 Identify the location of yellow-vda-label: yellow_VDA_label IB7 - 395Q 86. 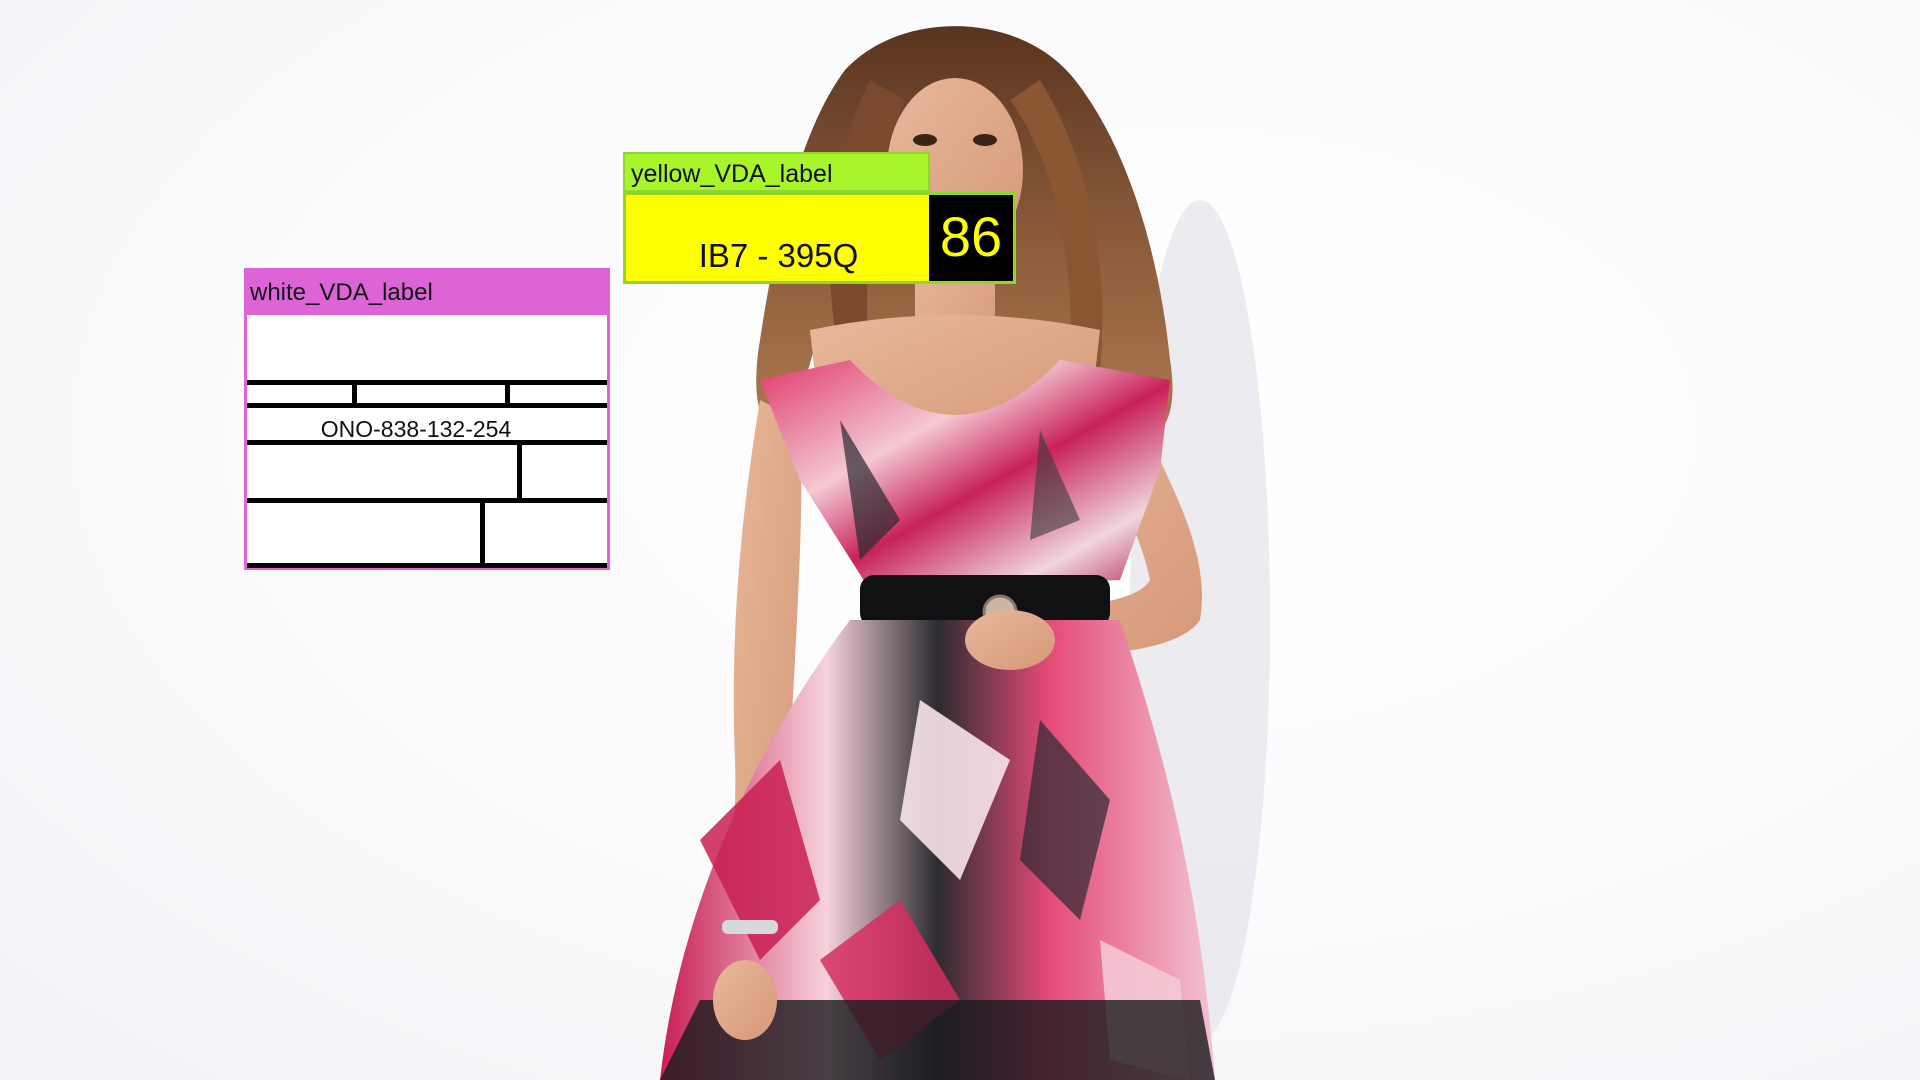
(819, 218).